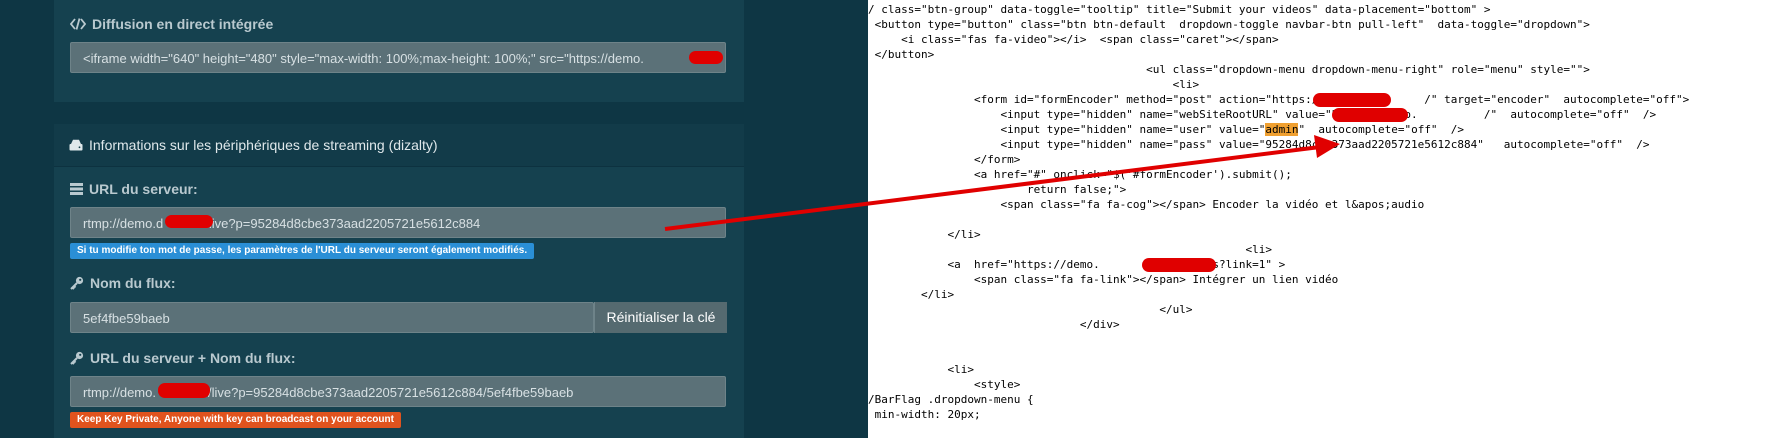 Image resolution: width=1780 pixels, height=438 pixels. Describe the element at coordinates (123, 223) in the screenshot. I see `server-url-value-start: rtmp://demo.d` at that location.